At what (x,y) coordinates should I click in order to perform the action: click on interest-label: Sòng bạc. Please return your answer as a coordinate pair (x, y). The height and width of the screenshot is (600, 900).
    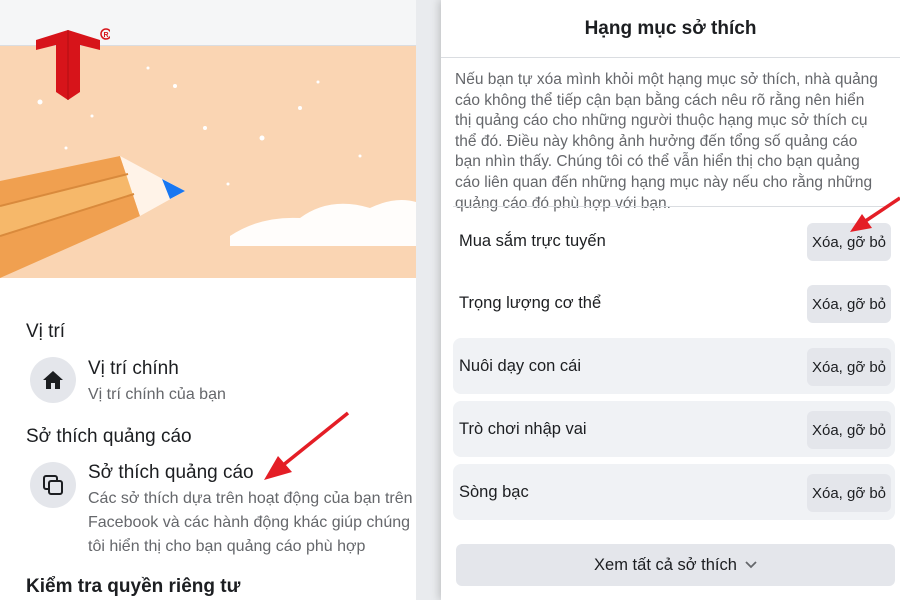
    Looking at the image, I should click on (494, 492).